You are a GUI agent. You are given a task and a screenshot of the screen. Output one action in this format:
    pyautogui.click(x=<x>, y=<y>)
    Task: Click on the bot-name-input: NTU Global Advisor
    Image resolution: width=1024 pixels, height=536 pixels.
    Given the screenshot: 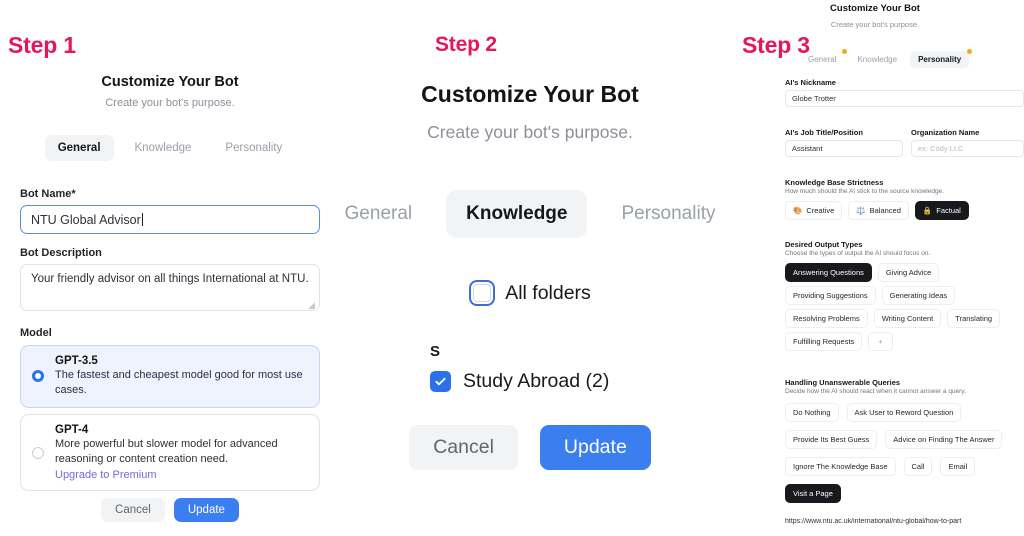 What is the action you would take?
    pyautogui.click(x=170, y=219)
    